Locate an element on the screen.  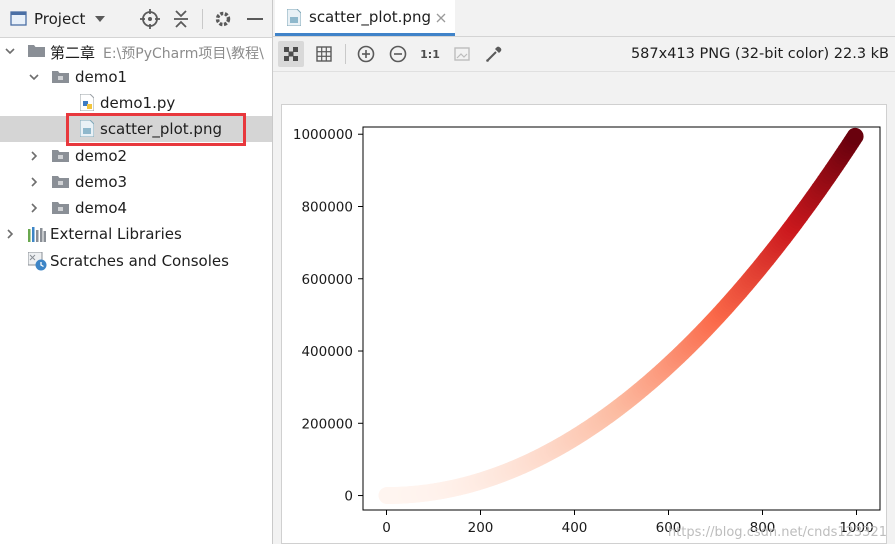
python-file-icon is located at coordinates (87, 102).